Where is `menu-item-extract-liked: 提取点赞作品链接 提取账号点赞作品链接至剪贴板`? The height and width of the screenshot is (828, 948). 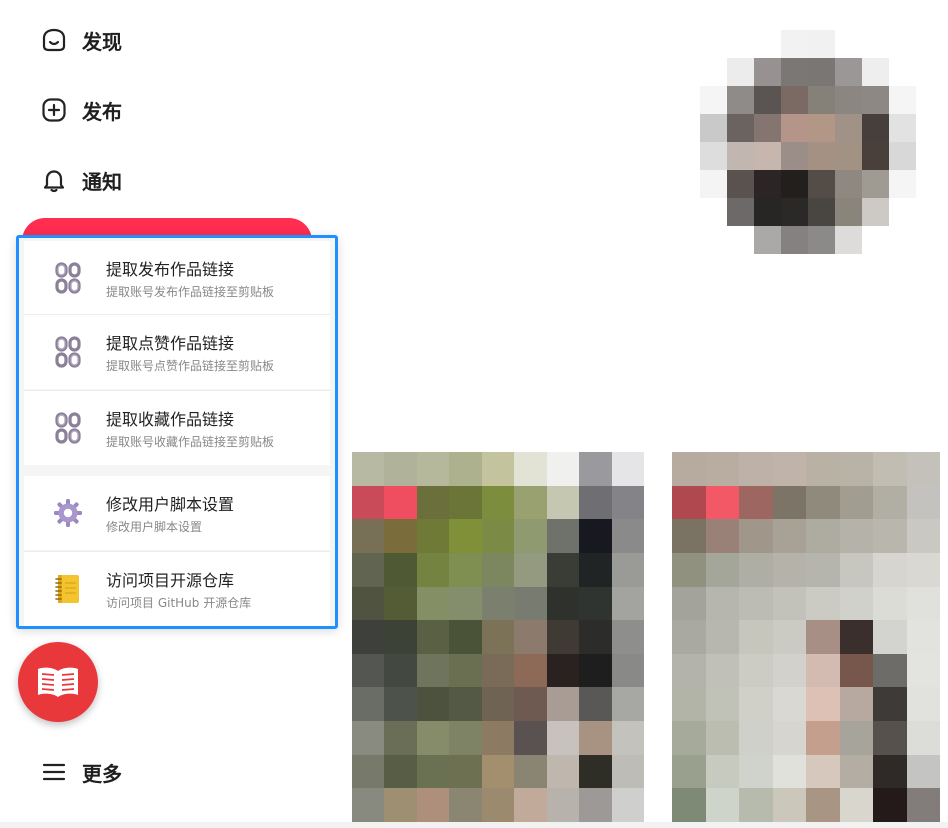 menu-item-extract-liked: 提取点赞作品链接 提取账号点赞作品链接至剪贴板 is located at coordinates (177, 352).